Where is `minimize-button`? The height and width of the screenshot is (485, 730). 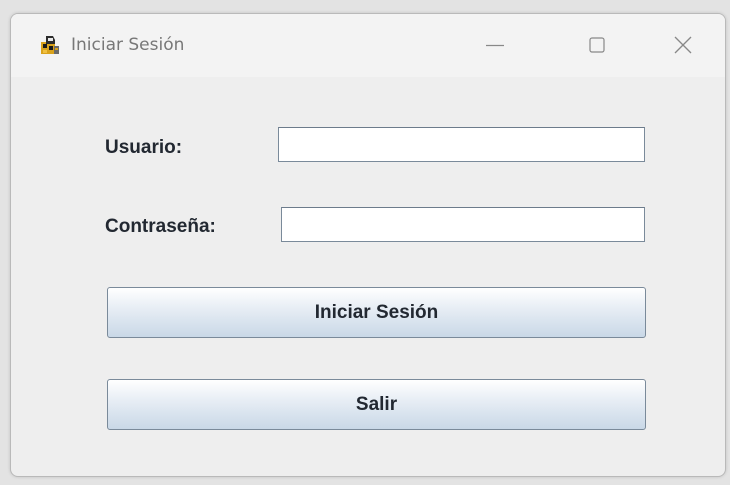 minimize-button is located at coordinates (495, 45).